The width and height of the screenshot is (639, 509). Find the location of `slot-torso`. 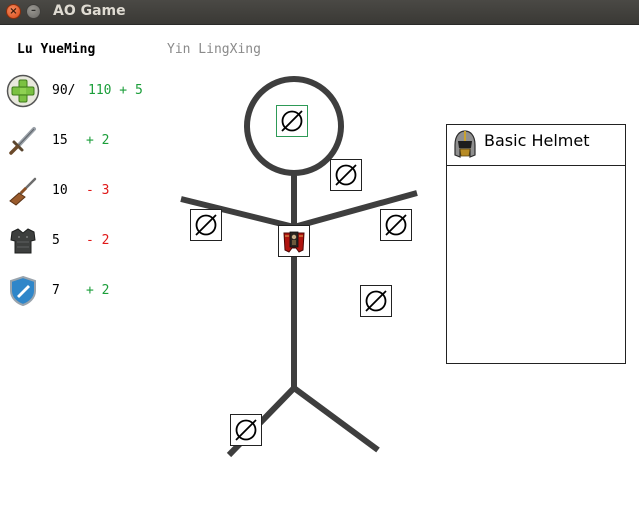

slot-torso is located at coordinates (294, 241).